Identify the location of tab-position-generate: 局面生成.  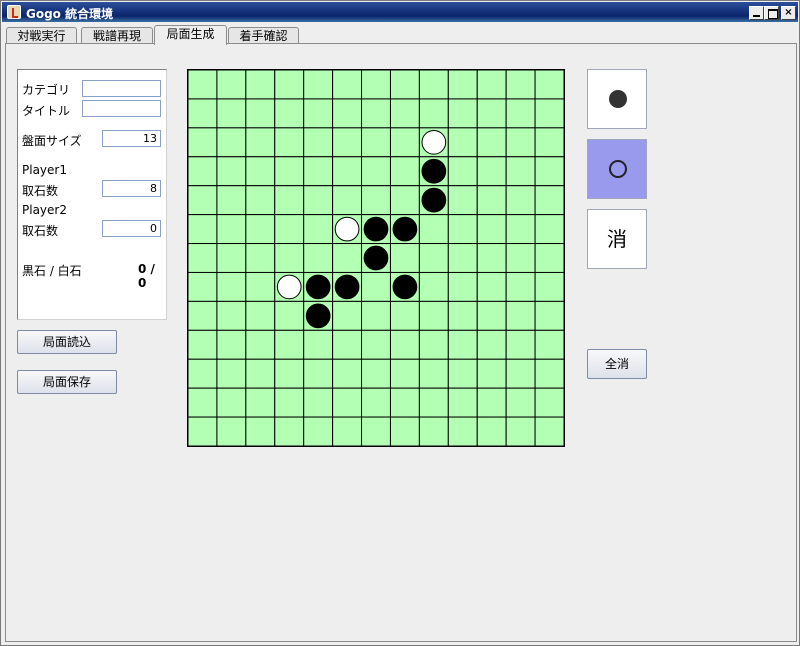
(190, 35).